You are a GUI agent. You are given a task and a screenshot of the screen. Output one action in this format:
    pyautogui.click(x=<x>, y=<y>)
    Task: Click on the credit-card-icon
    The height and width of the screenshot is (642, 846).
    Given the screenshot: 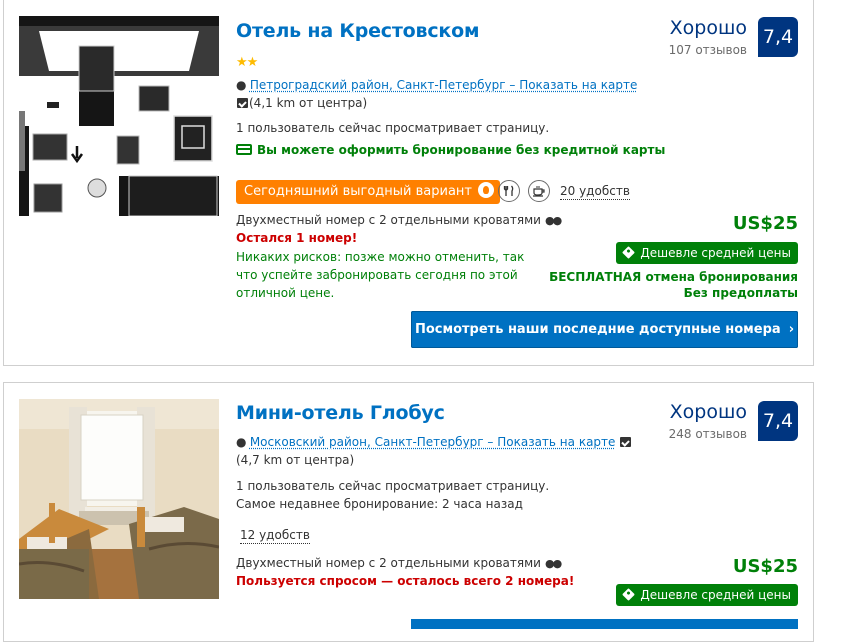 What is the action you would take?
    pyautogui.click(x=244, y=149)
    